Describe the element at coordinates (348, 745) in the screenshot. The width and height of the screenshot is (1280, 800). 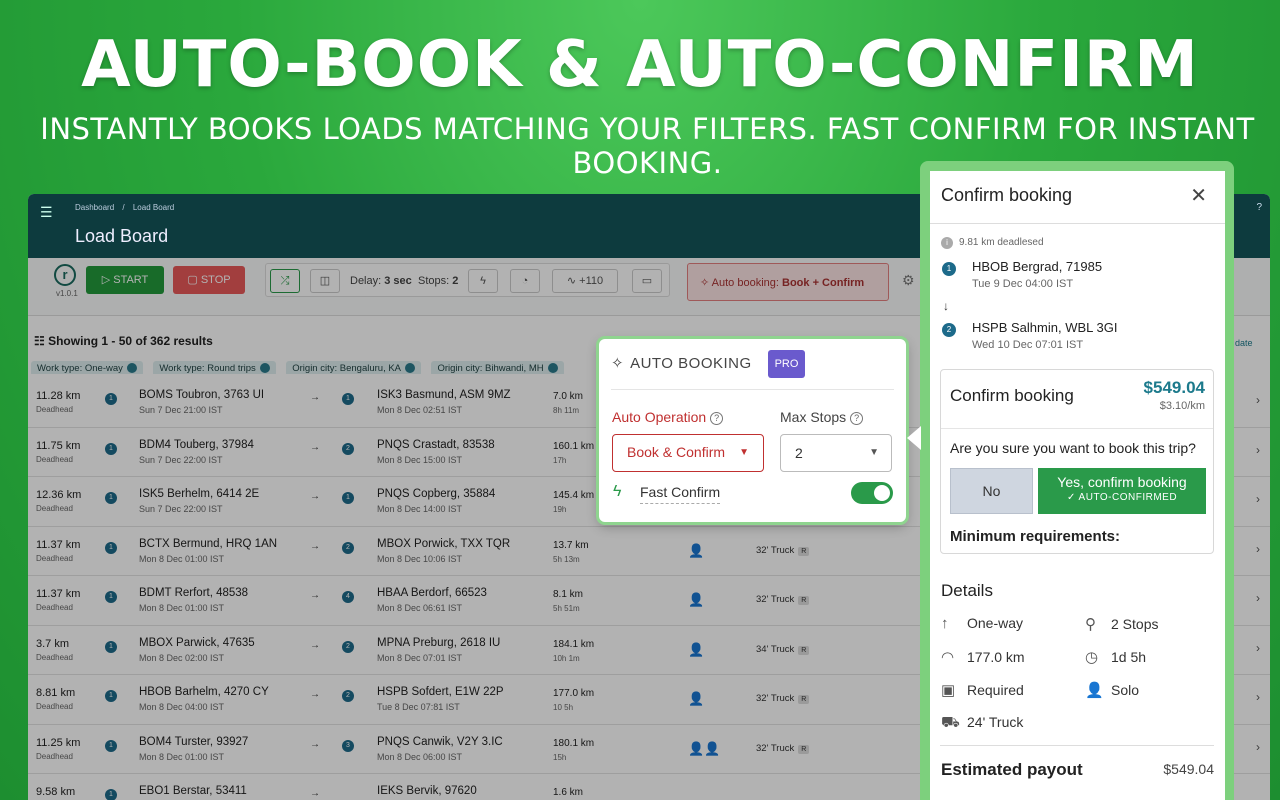
I see `destination-stop-number: 3` at that location.